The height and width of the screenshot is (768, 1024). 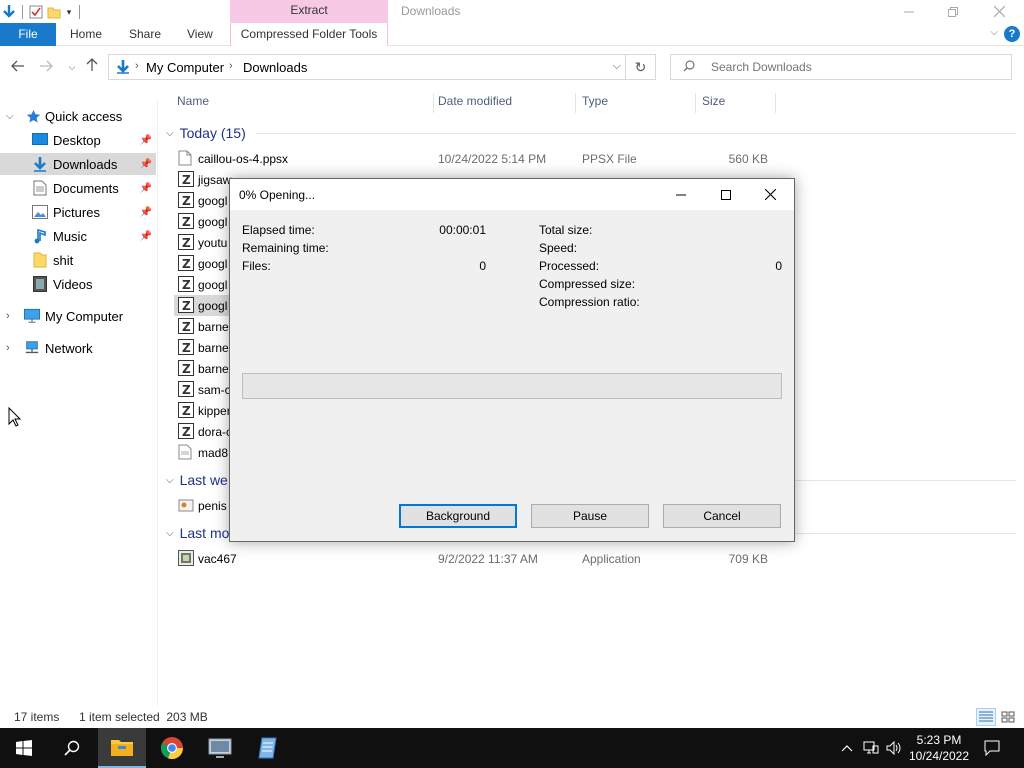 I want to click on elapsed-time-label: Elapsed time:, so click(x=278, y=230).